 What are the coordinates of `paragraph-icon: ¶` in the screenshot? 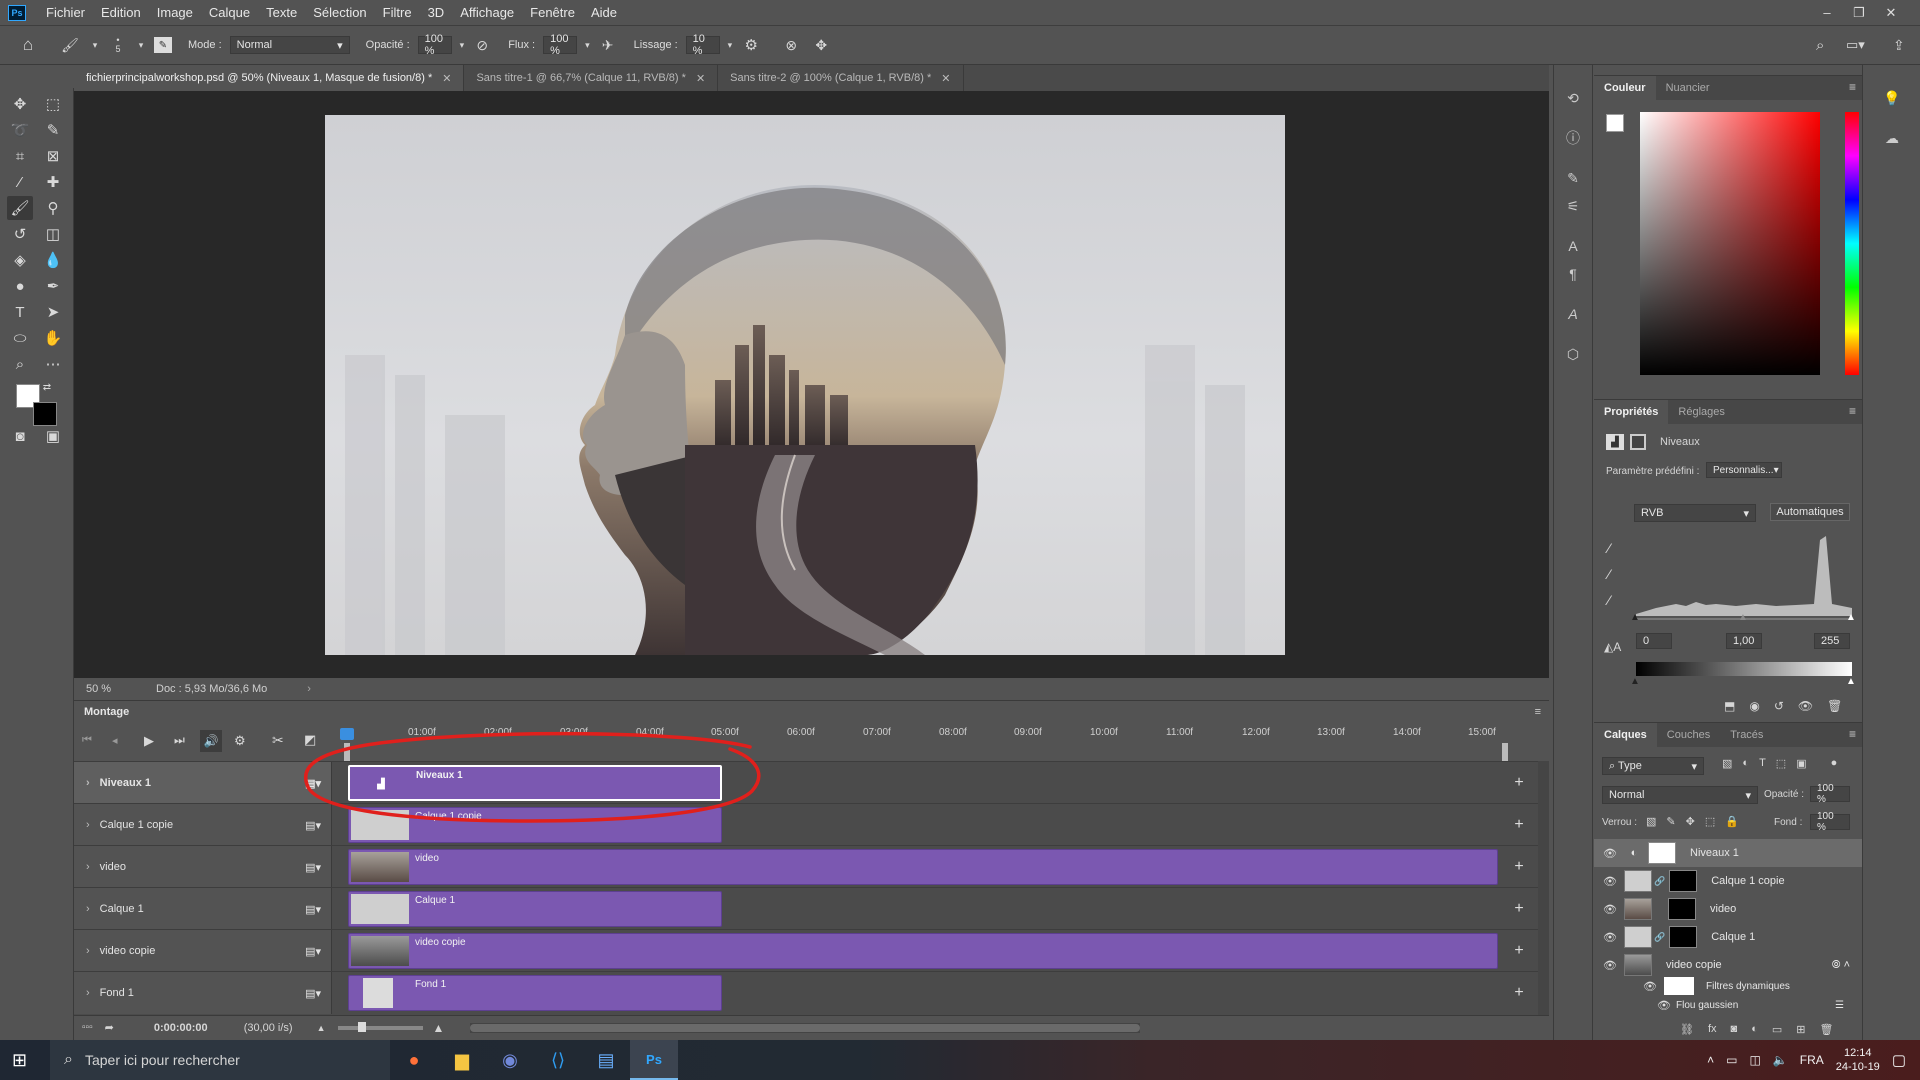 It's located at (1573, 274).